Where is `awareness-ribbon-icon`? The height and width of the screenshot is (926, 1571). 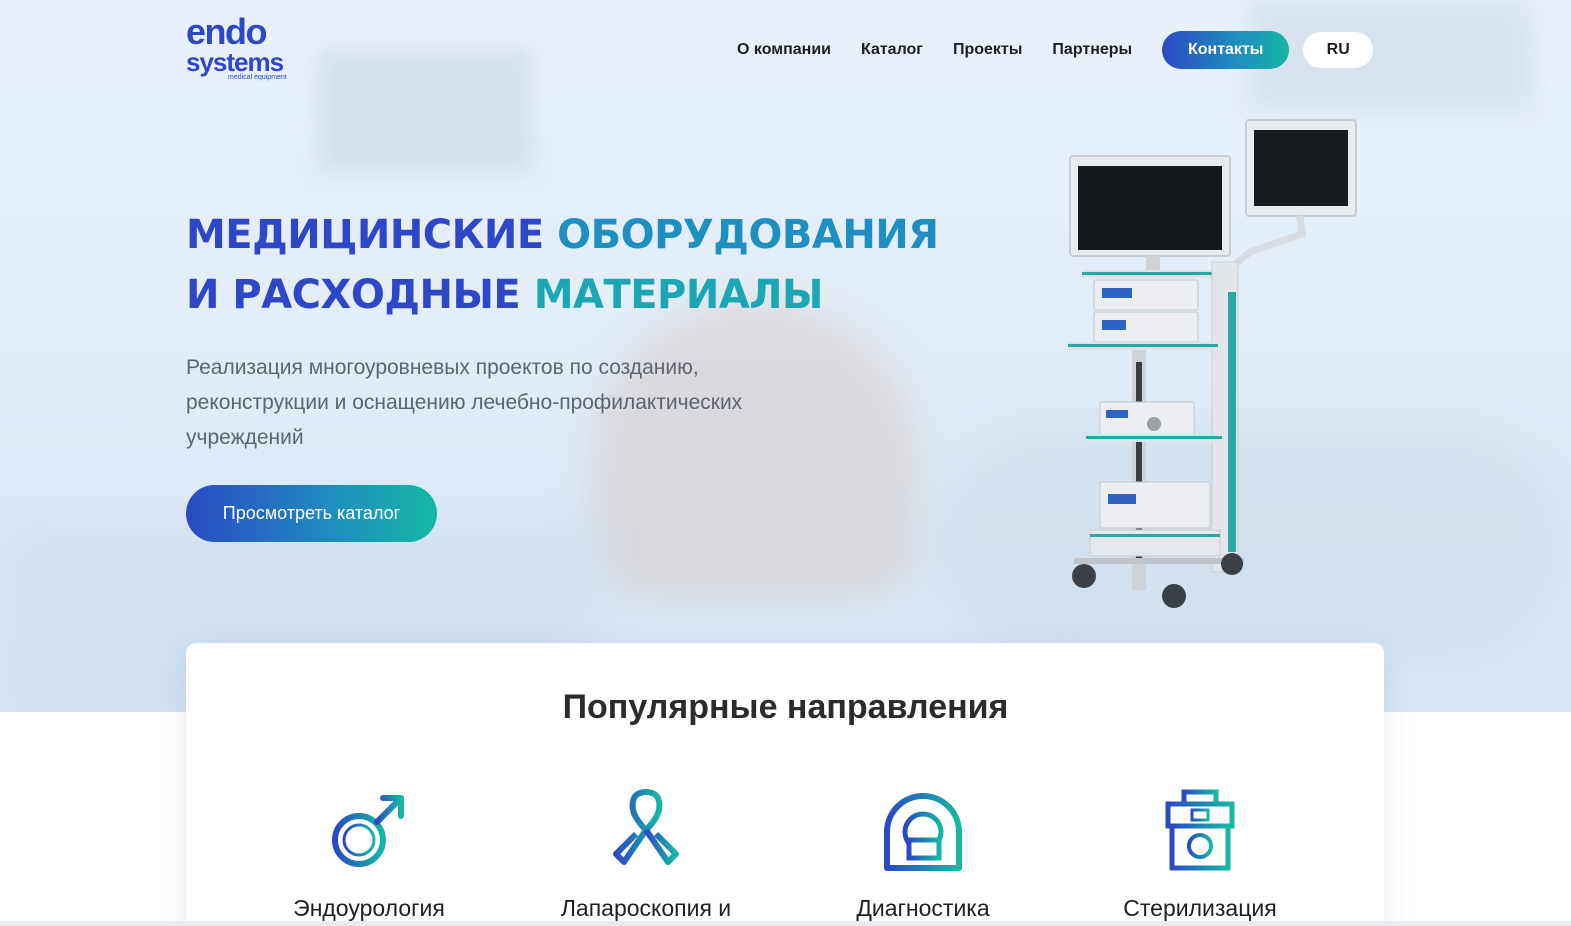
awareness-ribbon-icon is located at coordinates (646, 827).